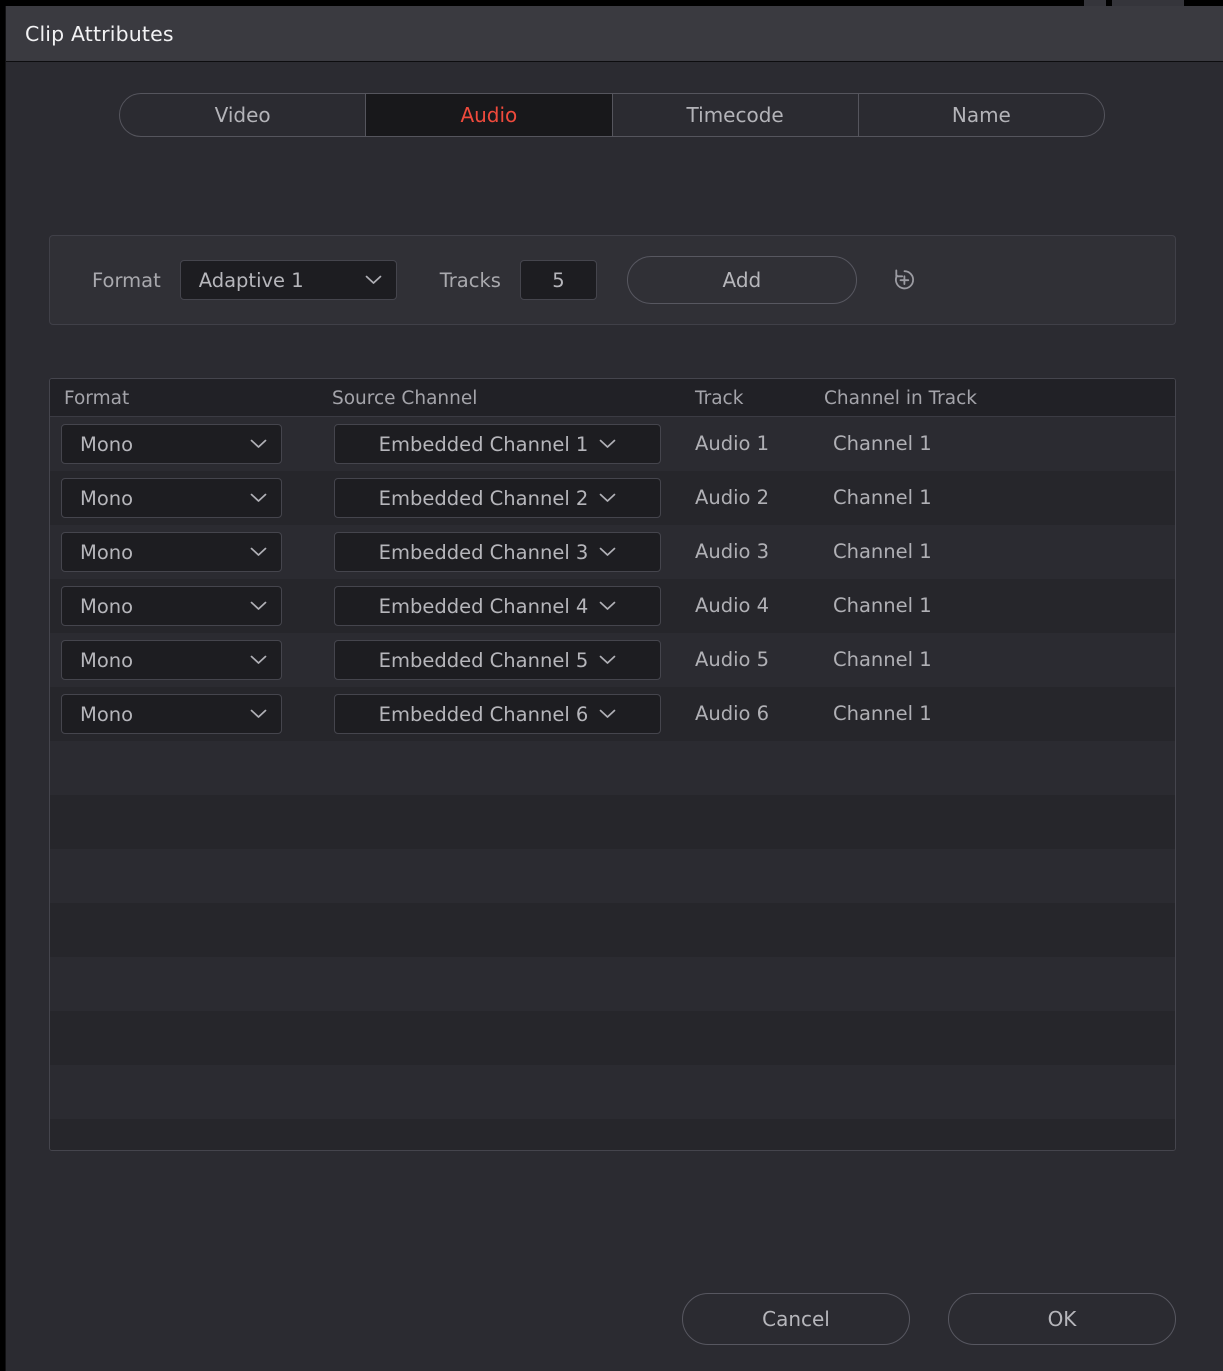  What do you see at coordinates (732, 551) in the screenshot?
I see `row-track-value: Audio 3` at bounding box center [732, 551].